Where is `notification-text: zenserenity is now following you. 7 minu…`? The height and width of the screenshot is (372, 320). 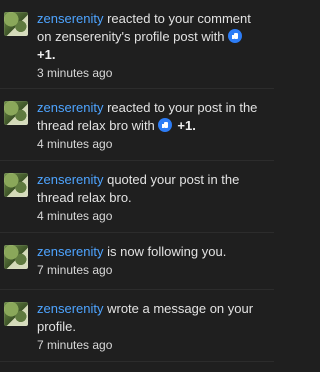
notification-text: zenserenity is now following you. 7 minu… is located at coordinates (150, 260).